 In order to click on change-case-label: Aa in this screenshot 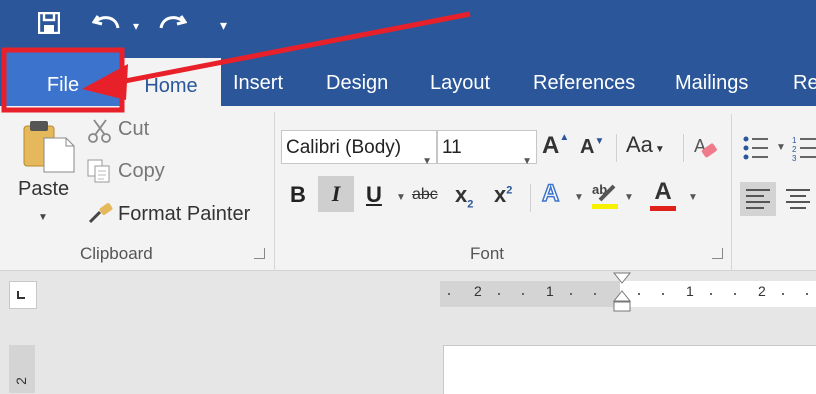, I will do `click(639, 144)`.